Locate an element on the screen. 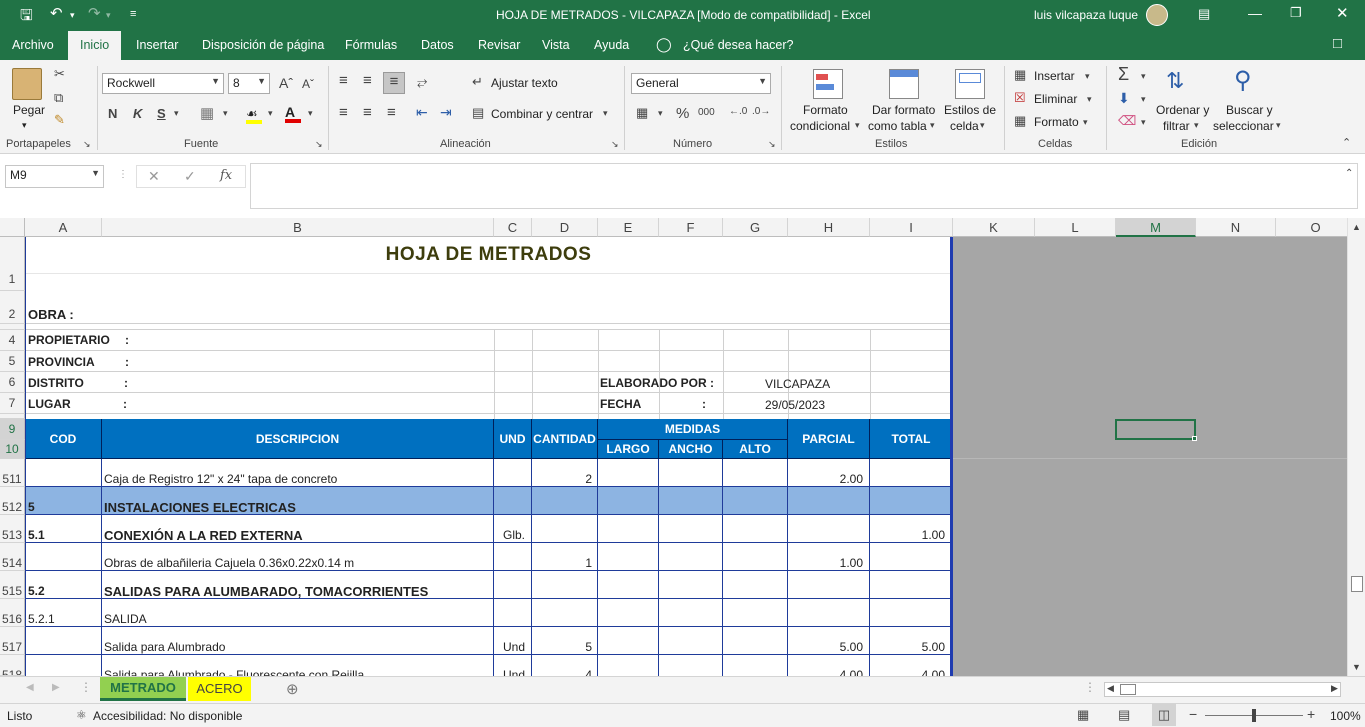 This screenshot has width=1365, height=727. tell-me-input: ¿Qué desea hacer? is located at coordinates (738, 45).